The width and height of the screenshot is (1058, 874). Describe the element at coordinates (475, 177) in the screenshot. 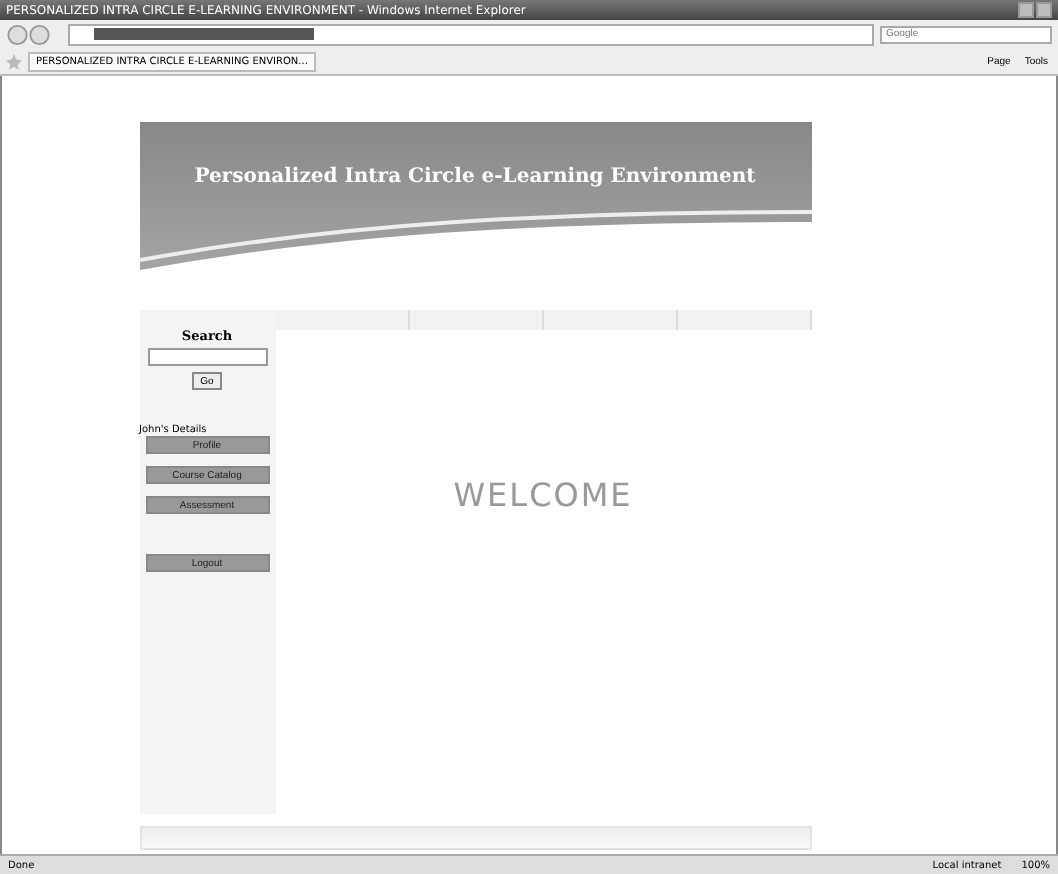

I see `banner-title: Personalized Intra Circle e-Learning Environment` at that location.